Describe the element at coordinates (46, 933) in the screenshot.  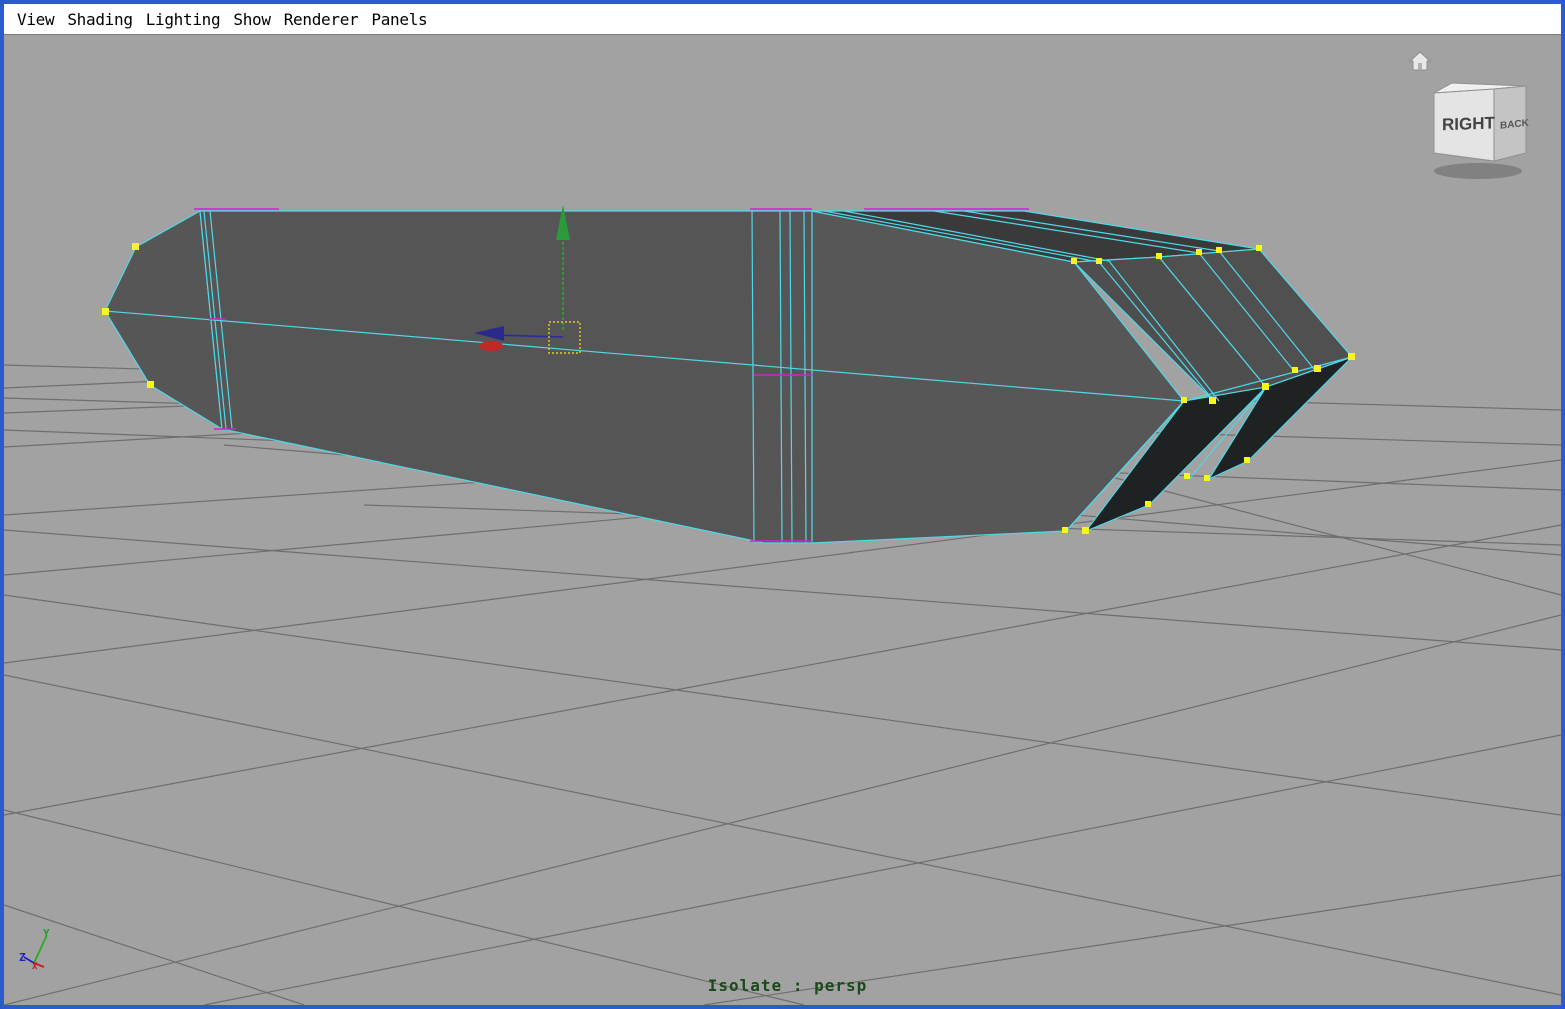
I see `axis-y-label: Y` at that location.